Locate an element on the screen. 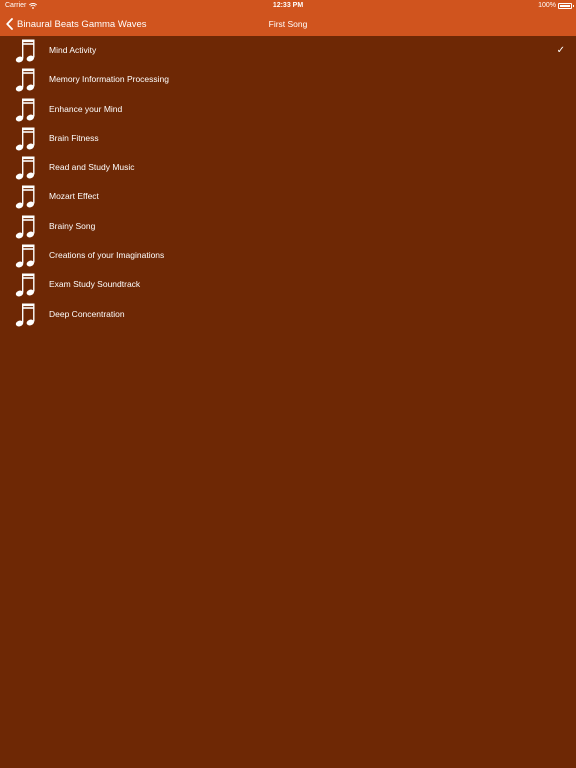 Image resolution: width=576 pixels, height=768 pixels. song-title: Creations of your Imaginations is located at coordinates (107, 255).